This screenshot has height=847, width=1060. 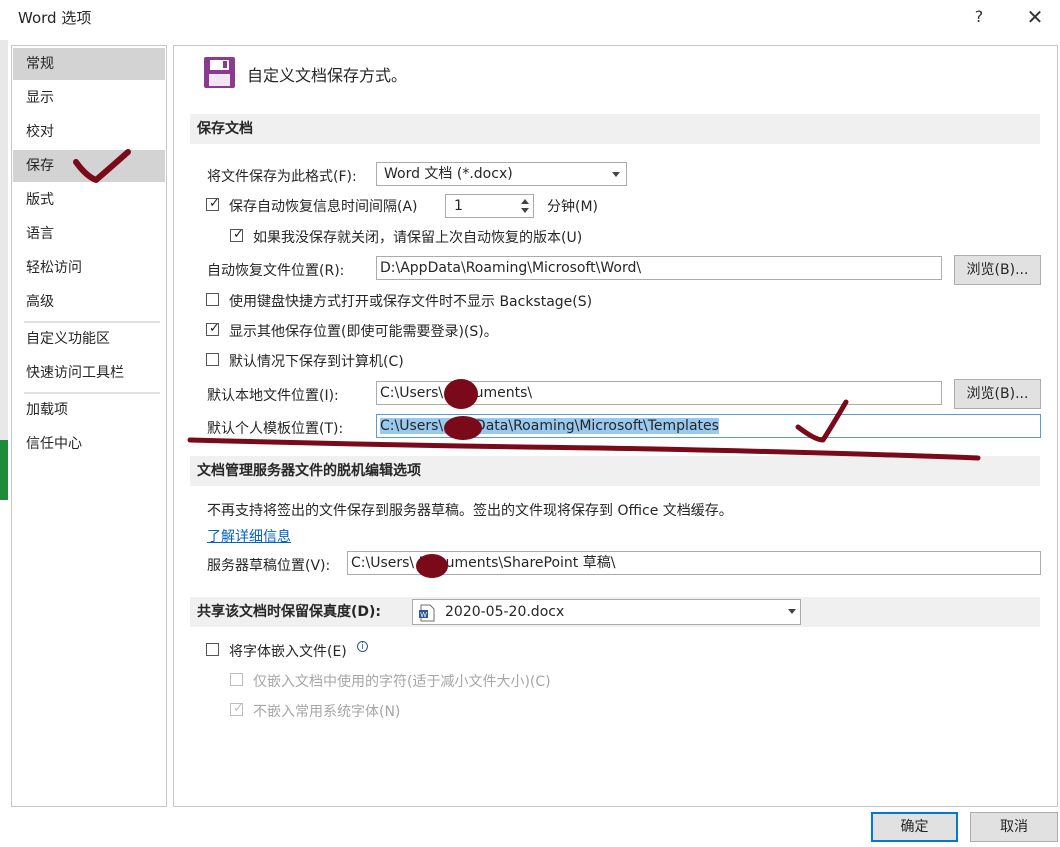 What do you see at coordinates (822, 421) in the screenshot?
I see `annotation-check-mark-template` at bounding box center [822, 421].